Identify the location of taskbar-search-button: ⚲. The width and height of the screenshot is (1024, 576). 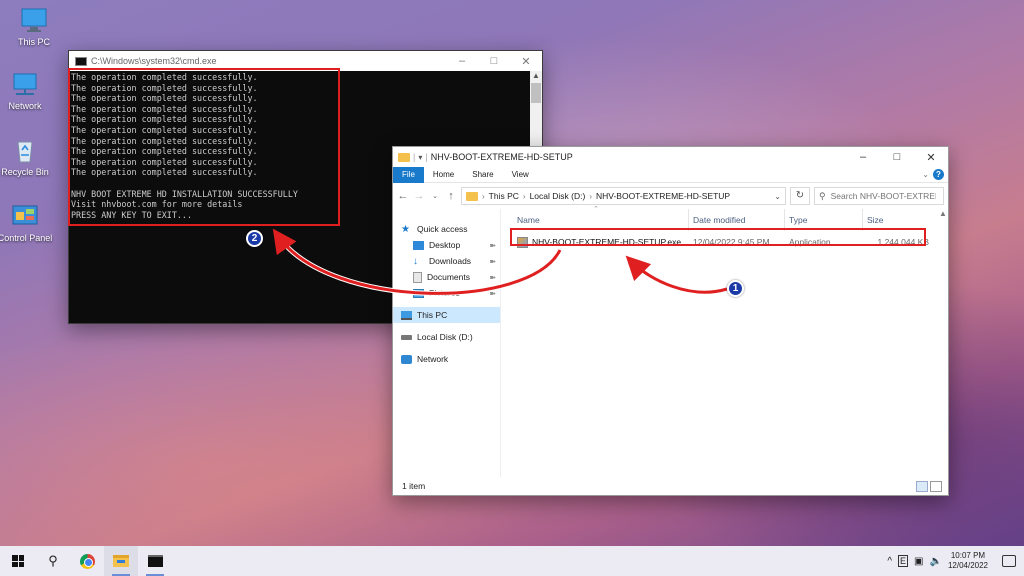
(53, 561).